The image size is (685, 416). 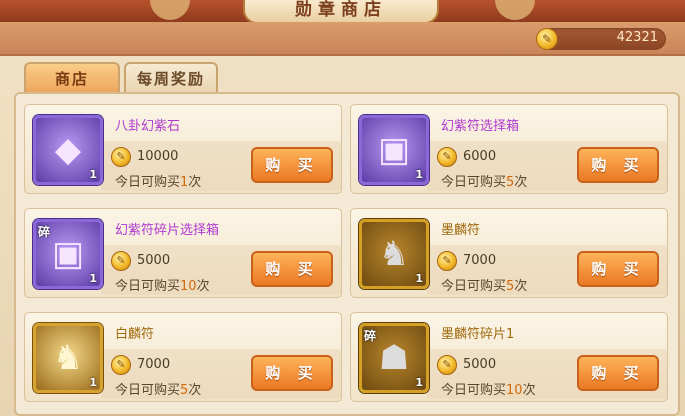 I want to click on shop-item-card: ♞ 1 墨麟符 ✎ 7000 今日可购买5次 购 买, so click(x=509, y=253).